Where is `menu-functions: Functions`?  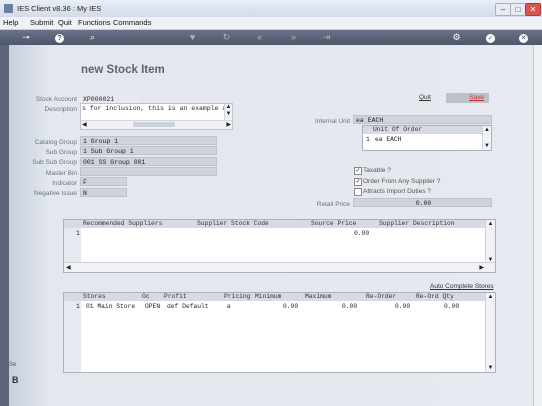
menu-functions: Functions is located at coordinates (94, 22).